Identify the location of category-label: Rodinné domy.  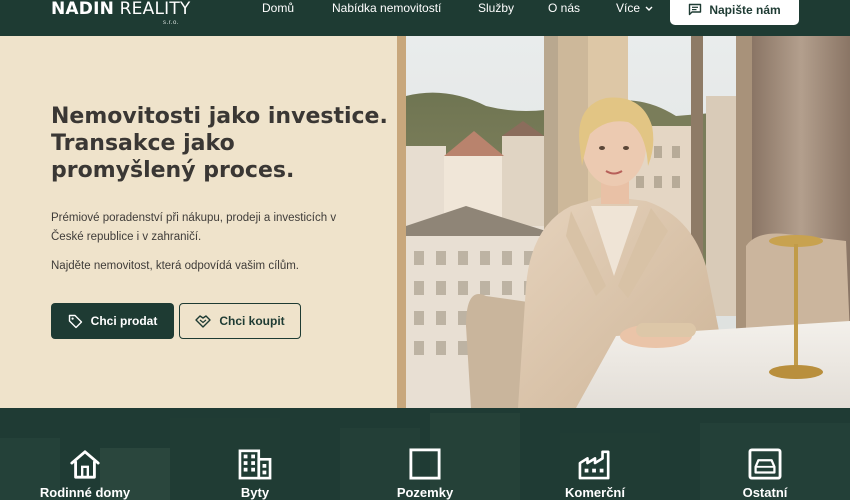
(85, 492).